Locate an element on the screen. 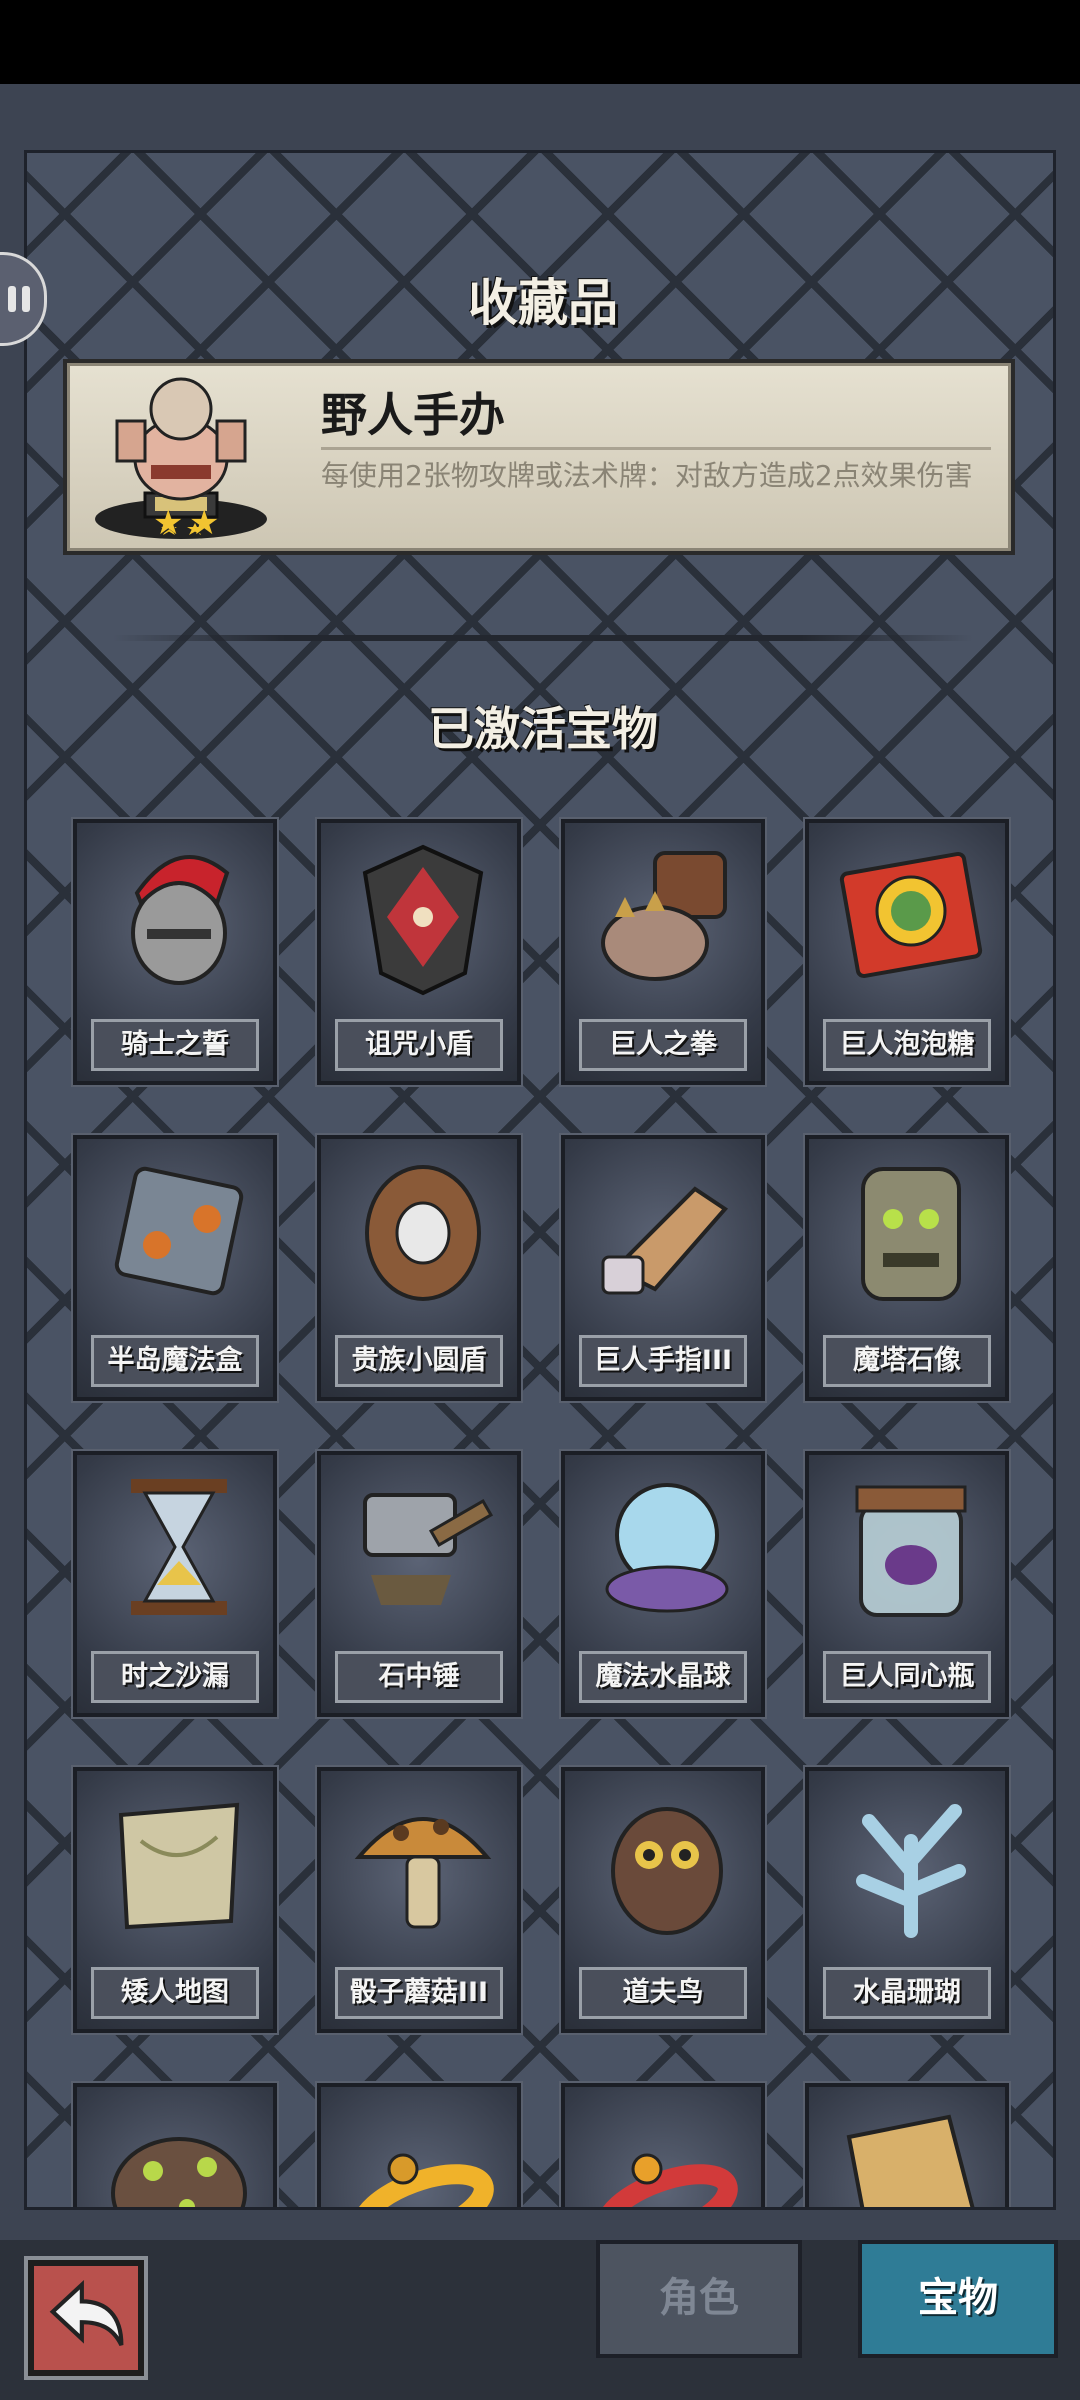 The height and width of the screenshot is (2400, 1080). treasure-slot: 时之沙漏 is located at coordinates (175, 1584).